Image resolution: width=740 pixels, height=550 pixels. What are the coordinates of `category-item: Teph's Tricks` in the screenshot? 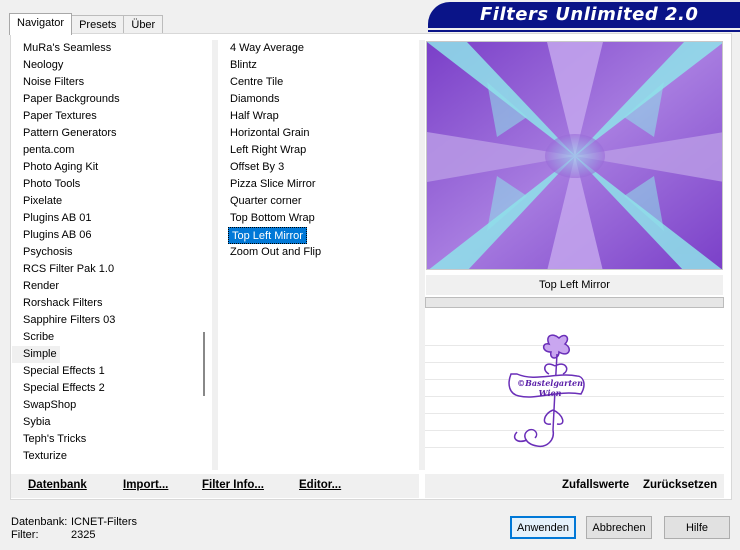 It's located at (112, 439).